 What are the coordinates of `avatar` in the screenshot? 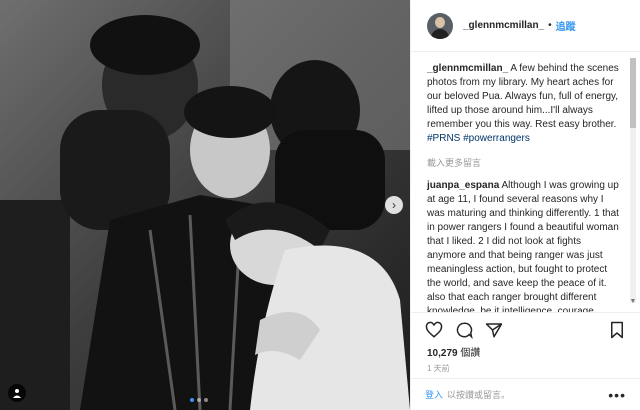 It's located at (440, 25).